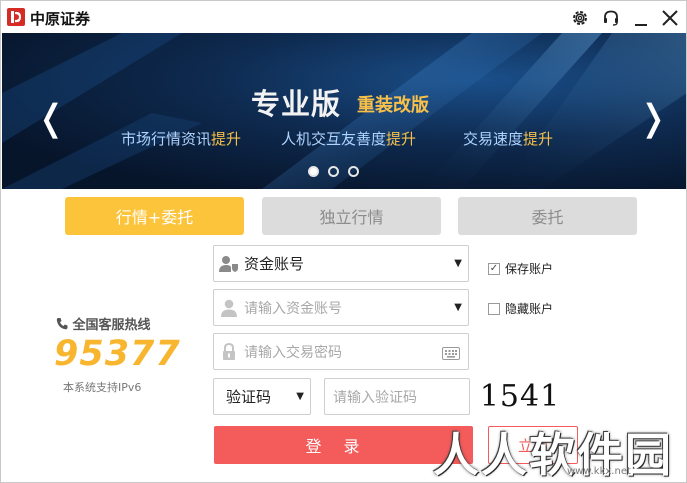 The height and width of the screenshot is (483, 687). What do you see at coordinates (599, 471) in the screenshot?
I see `watermark-url: www.kkx.net` at bounding box center [599, 471].